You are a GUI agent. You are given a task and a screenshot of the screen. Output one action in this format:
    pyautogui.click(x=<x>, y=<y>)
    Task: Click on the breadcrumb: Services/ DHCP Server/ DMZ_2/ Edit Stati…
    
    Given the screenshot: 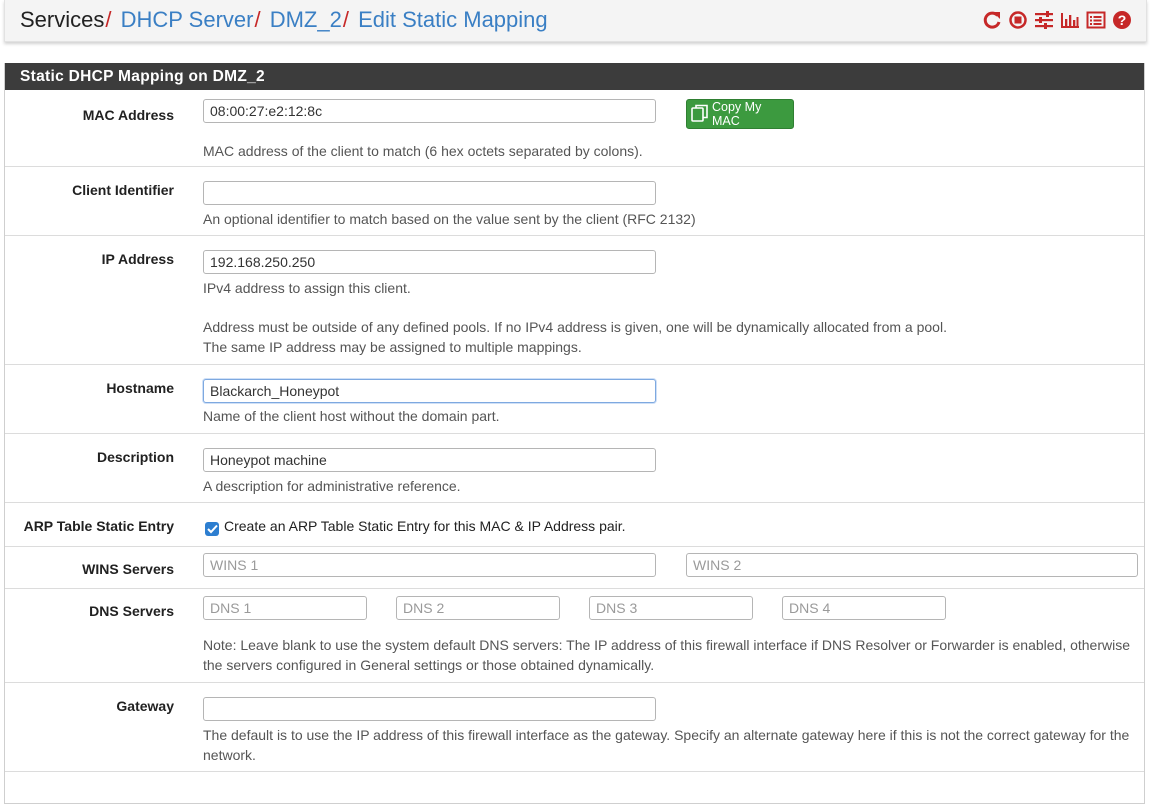 What is the action you would take?
    pyautogui.click(x=284, y=20)
    